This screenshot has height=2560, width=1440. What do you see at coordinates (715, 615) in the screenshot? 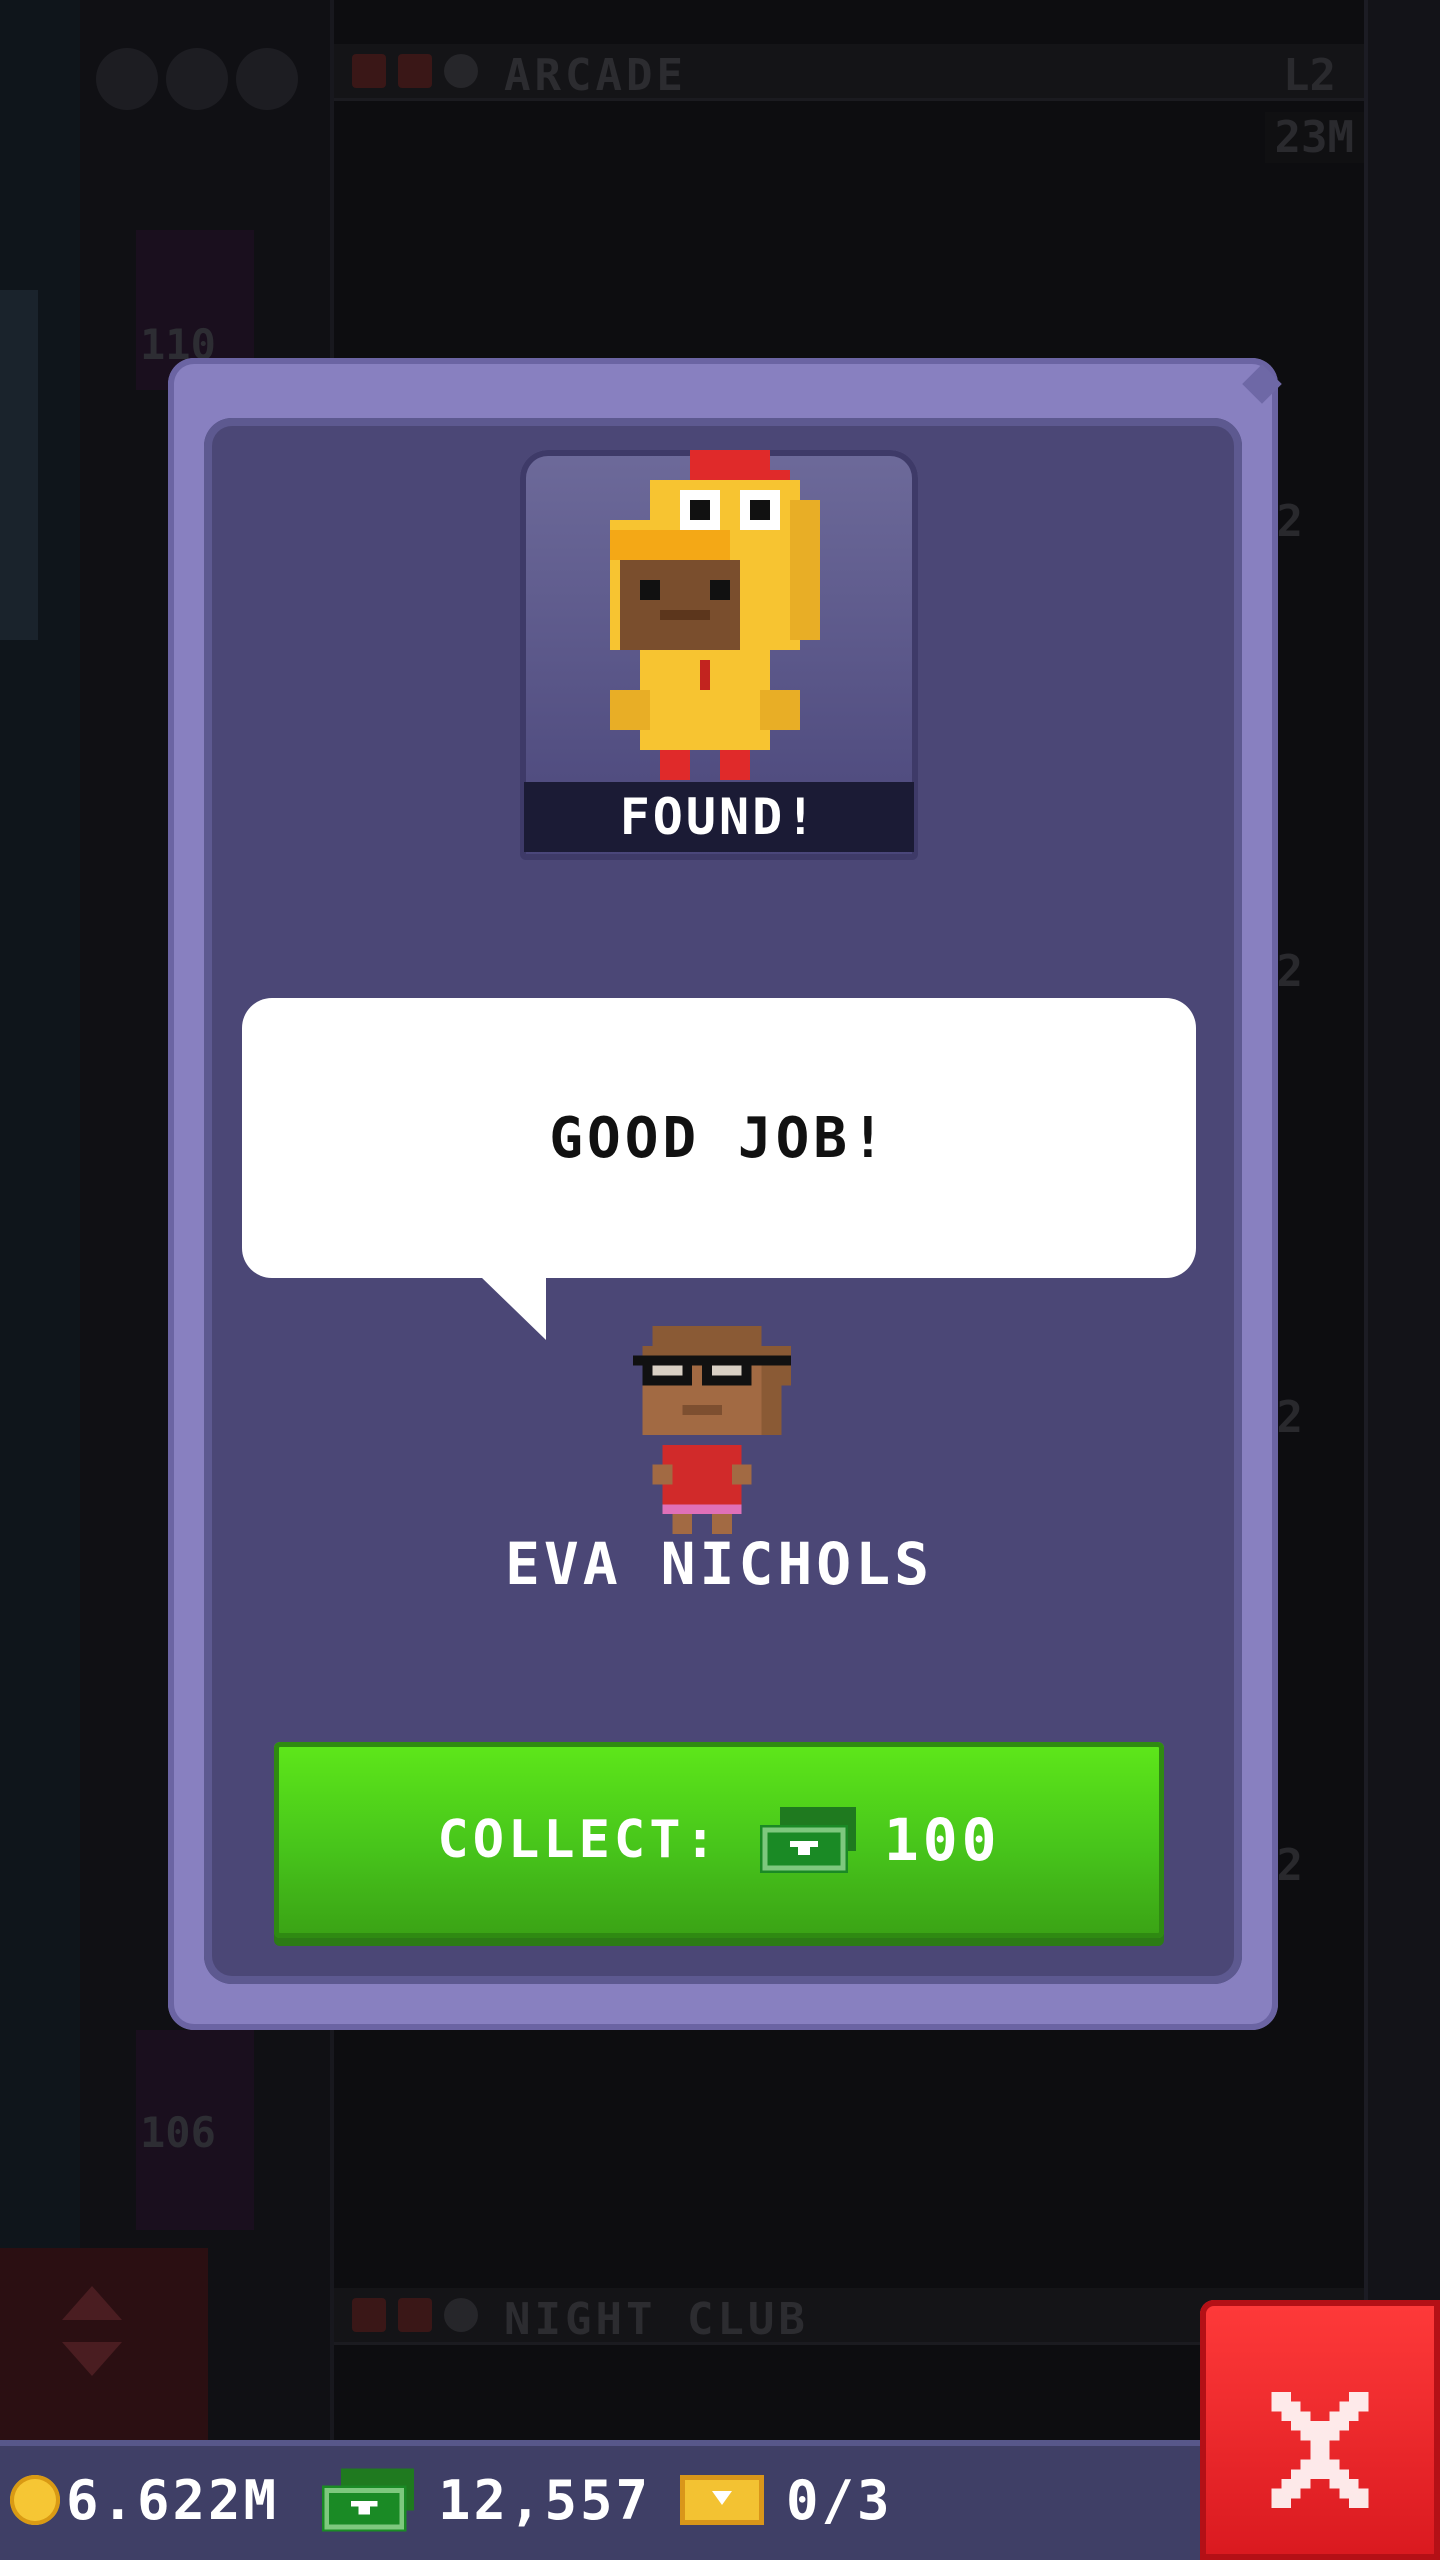
I see `chicken-costume-bitizen-icon` at bounding box center [715, 615].